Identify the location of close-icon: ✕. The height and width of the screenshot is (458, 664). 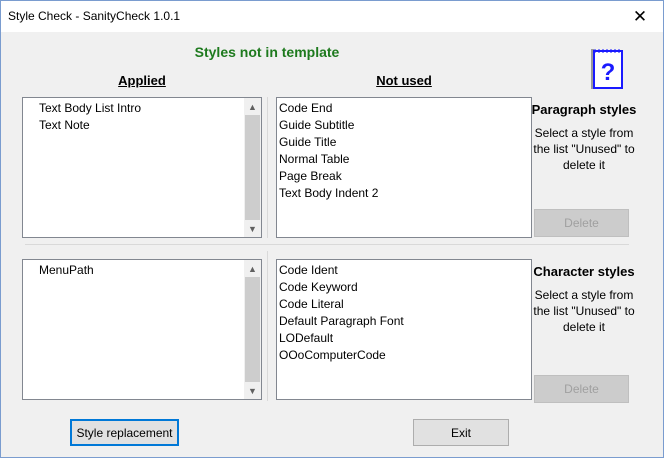
(640, 16).